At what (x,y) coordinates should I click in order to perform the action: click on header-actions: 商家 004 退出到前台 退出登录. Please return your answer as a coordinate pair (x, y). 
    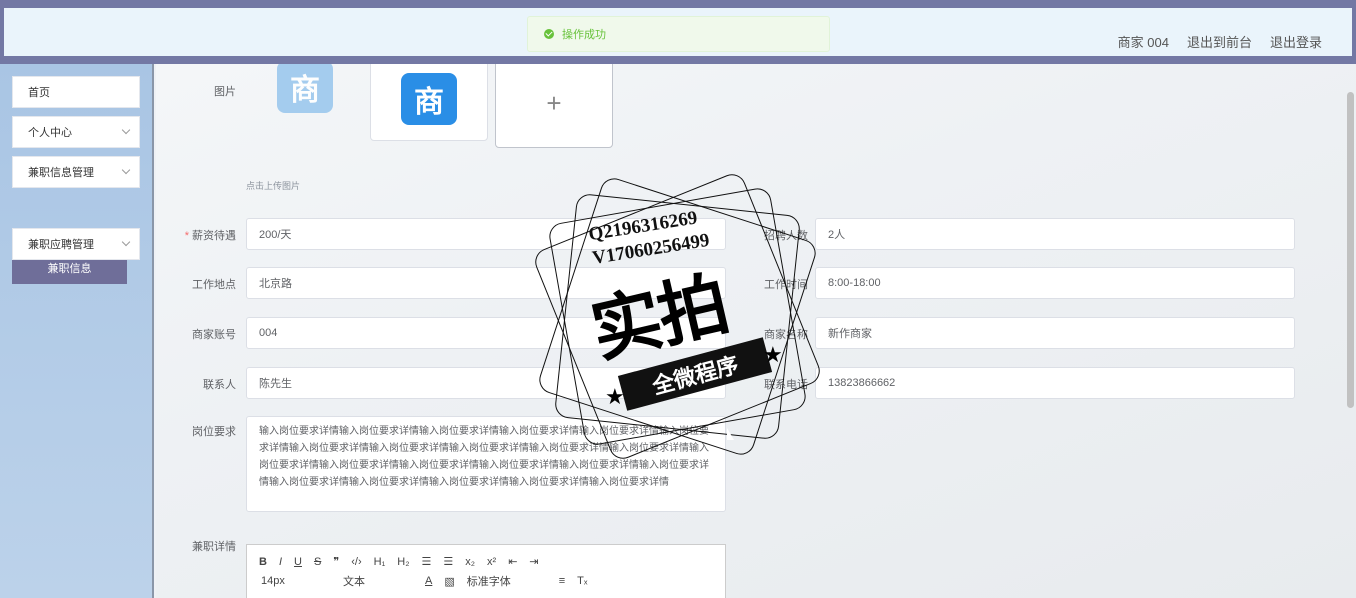
    Looking at the image, I should click on (1220, 41).